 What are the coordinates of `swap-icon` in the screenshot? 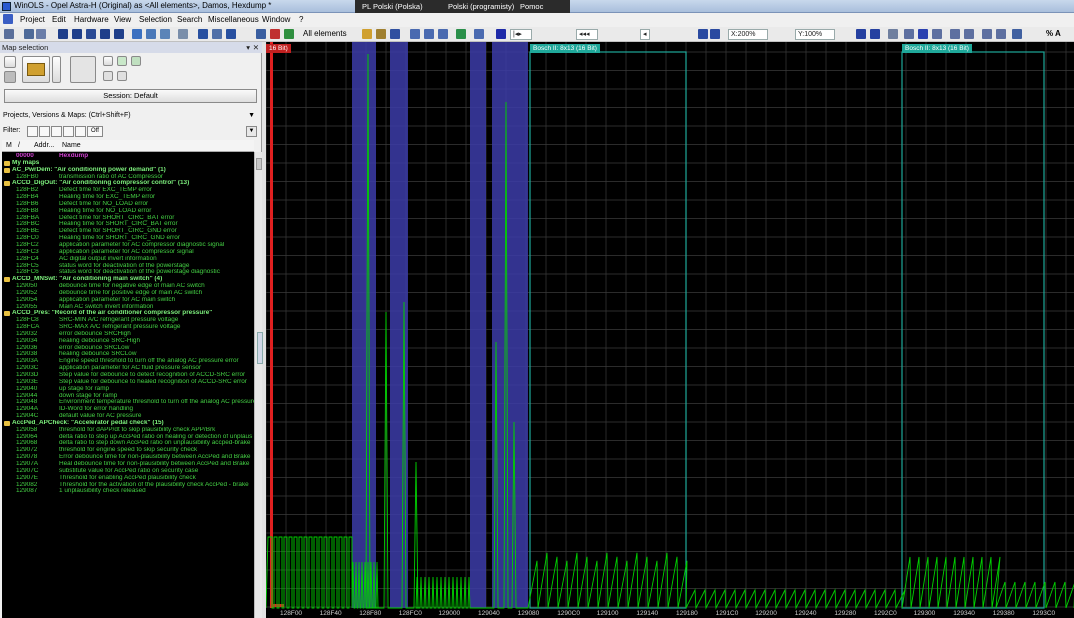 It's located at (1017, 34).